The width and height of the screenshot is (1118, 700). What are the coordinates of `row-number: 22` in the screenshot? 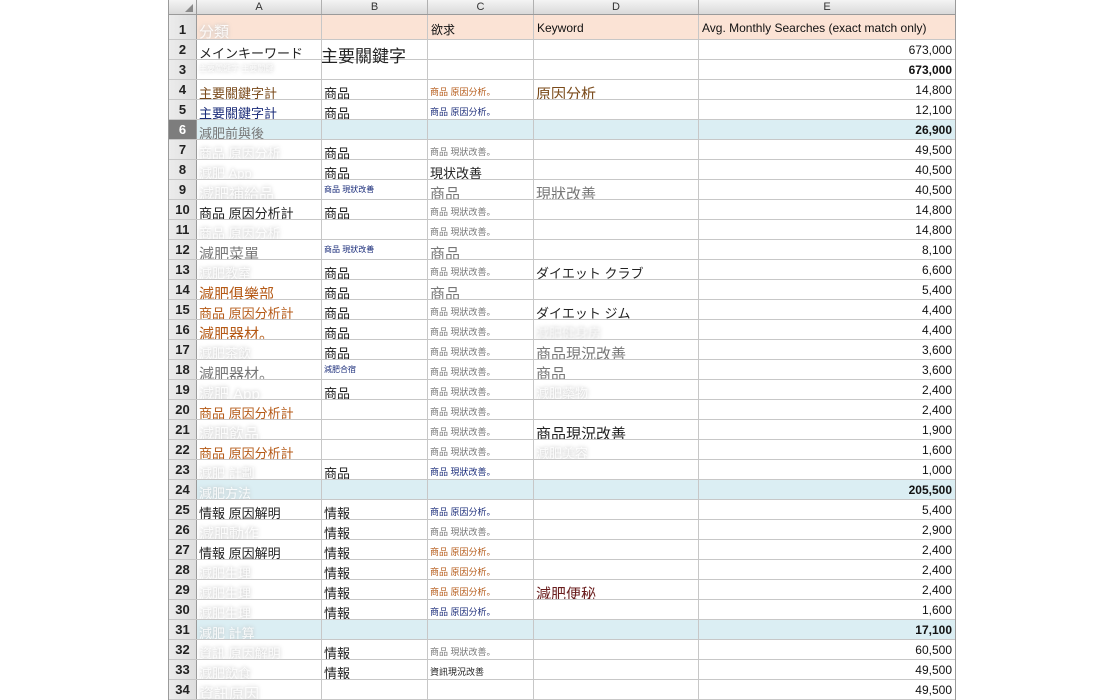 It's located at (183, 449).